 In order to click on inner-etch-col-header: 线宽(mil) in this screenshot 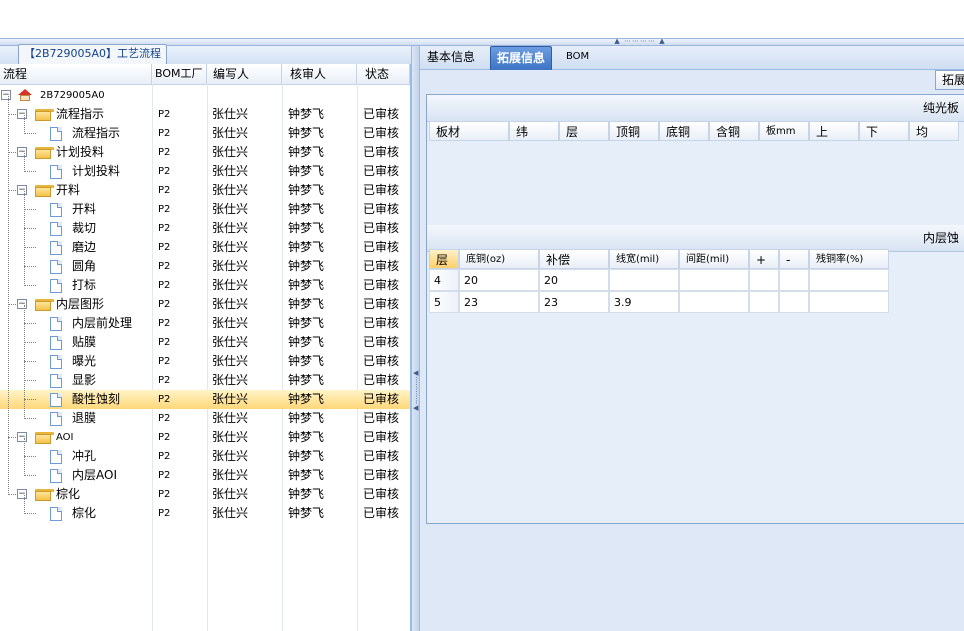, I will do `click(644, 259)`.